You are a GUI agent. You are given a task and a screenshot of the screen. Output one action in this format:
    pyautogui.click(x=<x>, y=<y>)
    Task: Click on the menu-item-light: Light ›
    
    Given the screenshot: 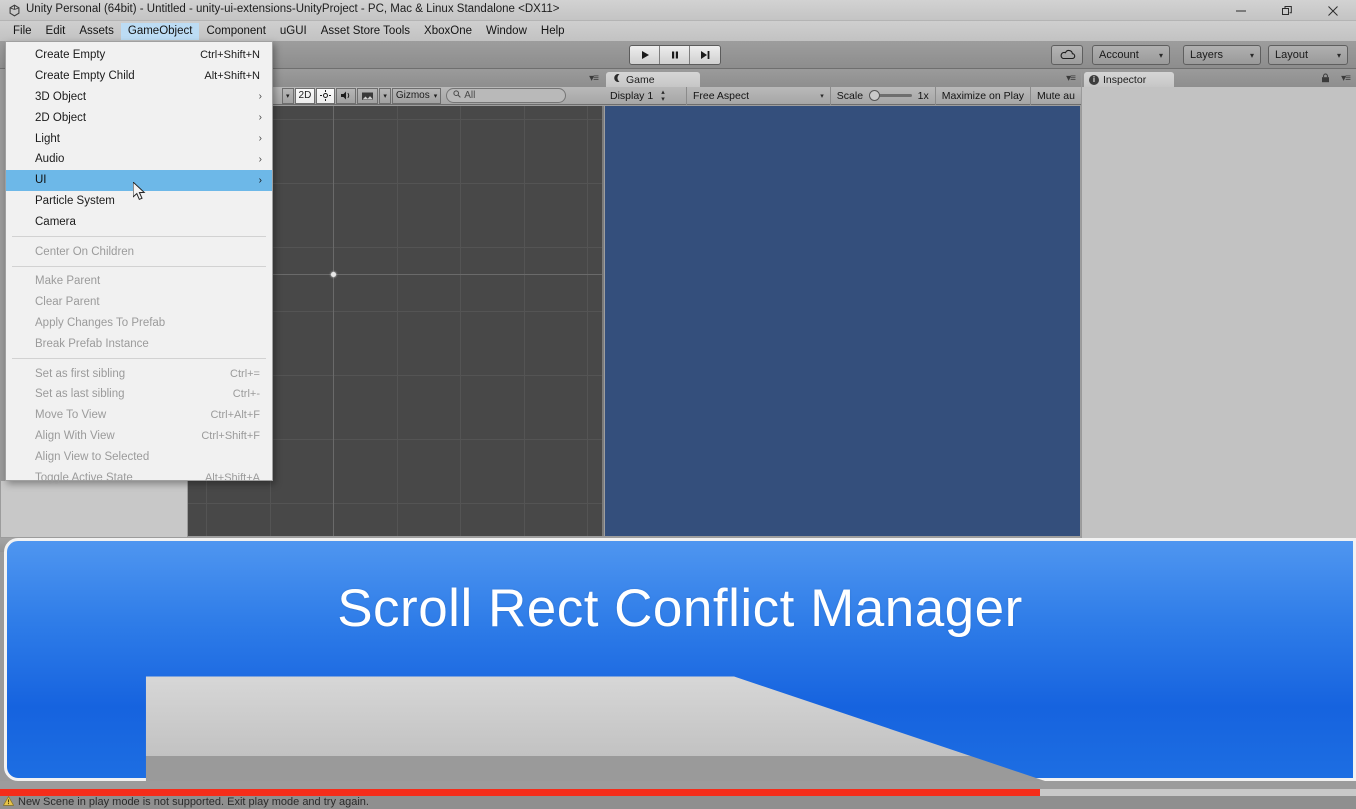 What is the action you would take?
    pyautogui.click(x=139, y=138)
    